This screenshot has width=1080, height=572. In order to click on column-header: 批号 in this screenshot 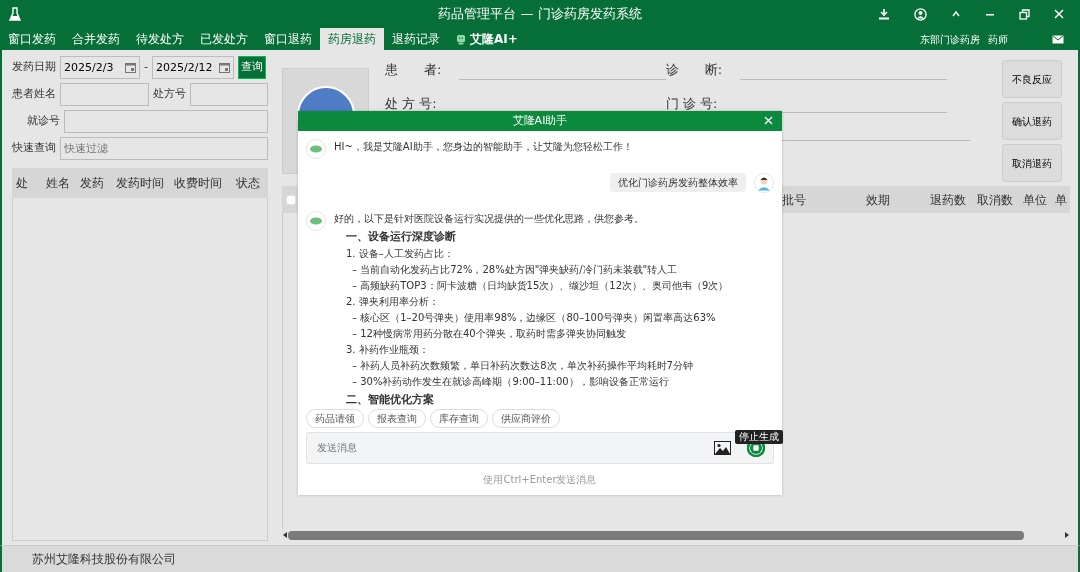, I will do `click(794, 200)`.